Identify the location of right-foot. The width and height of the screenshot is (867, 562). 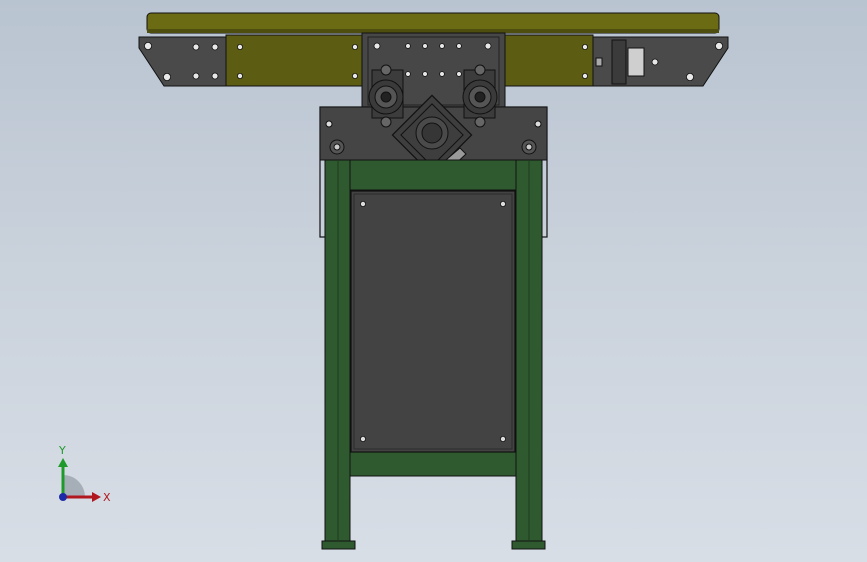
(528, 545).